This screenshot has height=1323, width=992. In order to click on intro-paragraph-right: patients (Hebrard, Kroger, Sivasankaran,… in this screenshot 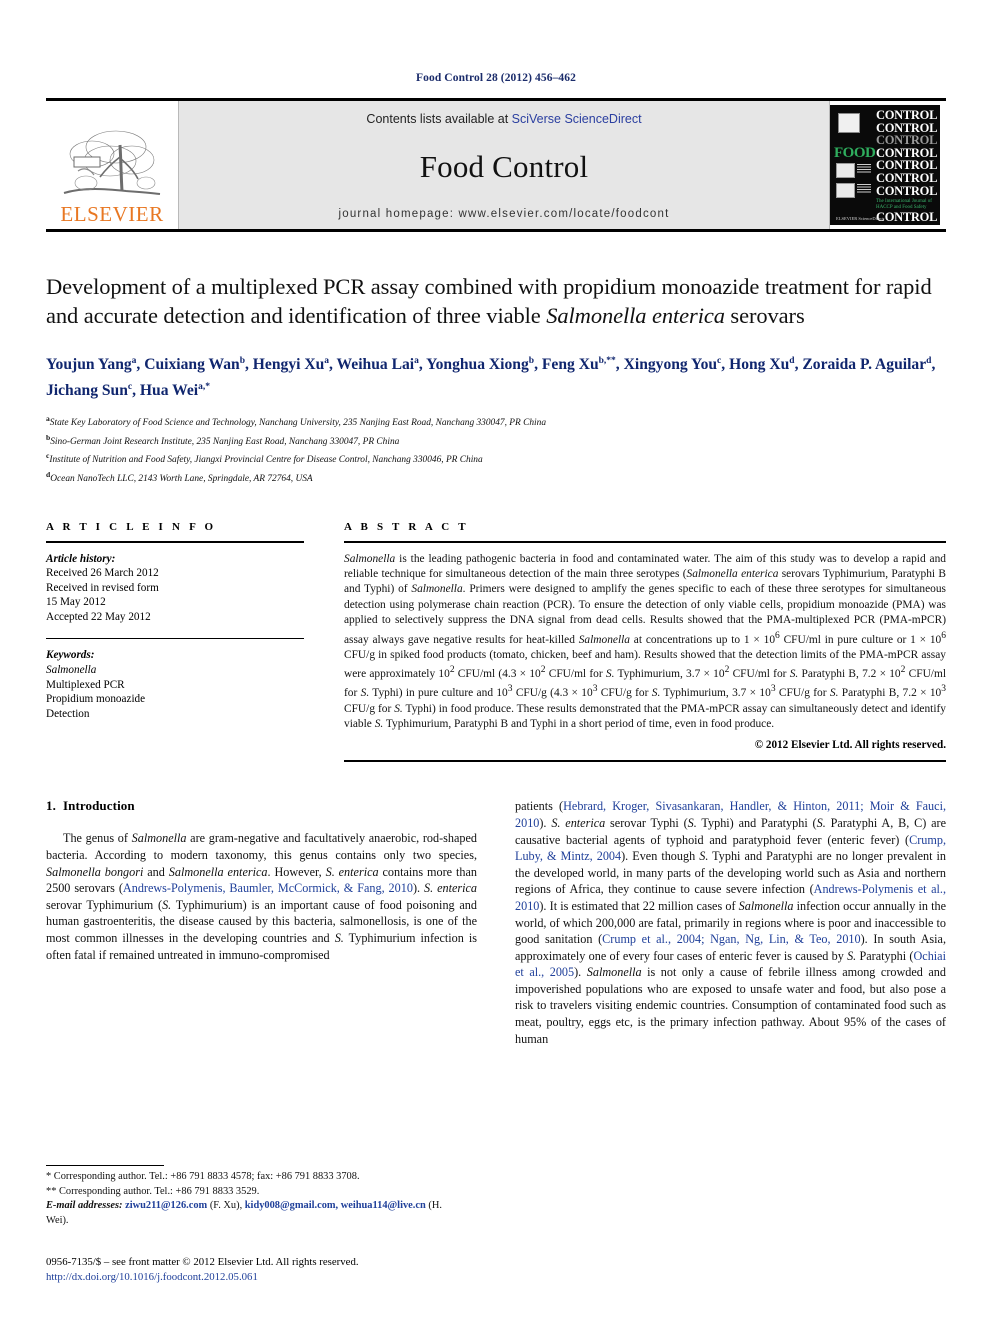, I will do `click(730, 922)`.